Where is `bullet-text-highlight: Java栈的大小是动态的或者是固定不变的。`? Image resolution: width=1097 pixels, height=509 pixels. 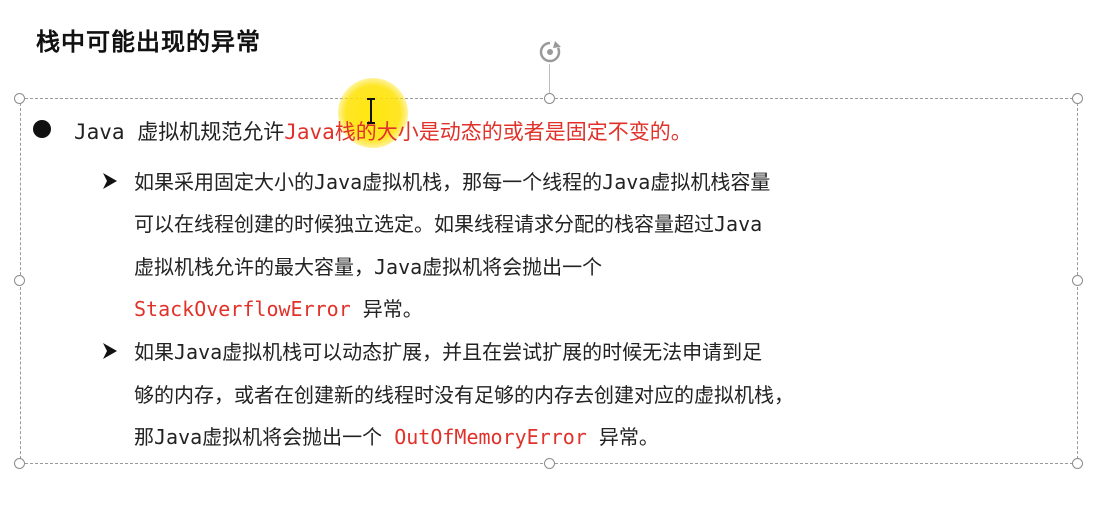
bullet-text-highlight: Java栈的大小是动态的或者是固定不变的。 is located at coordinates (488, 132).